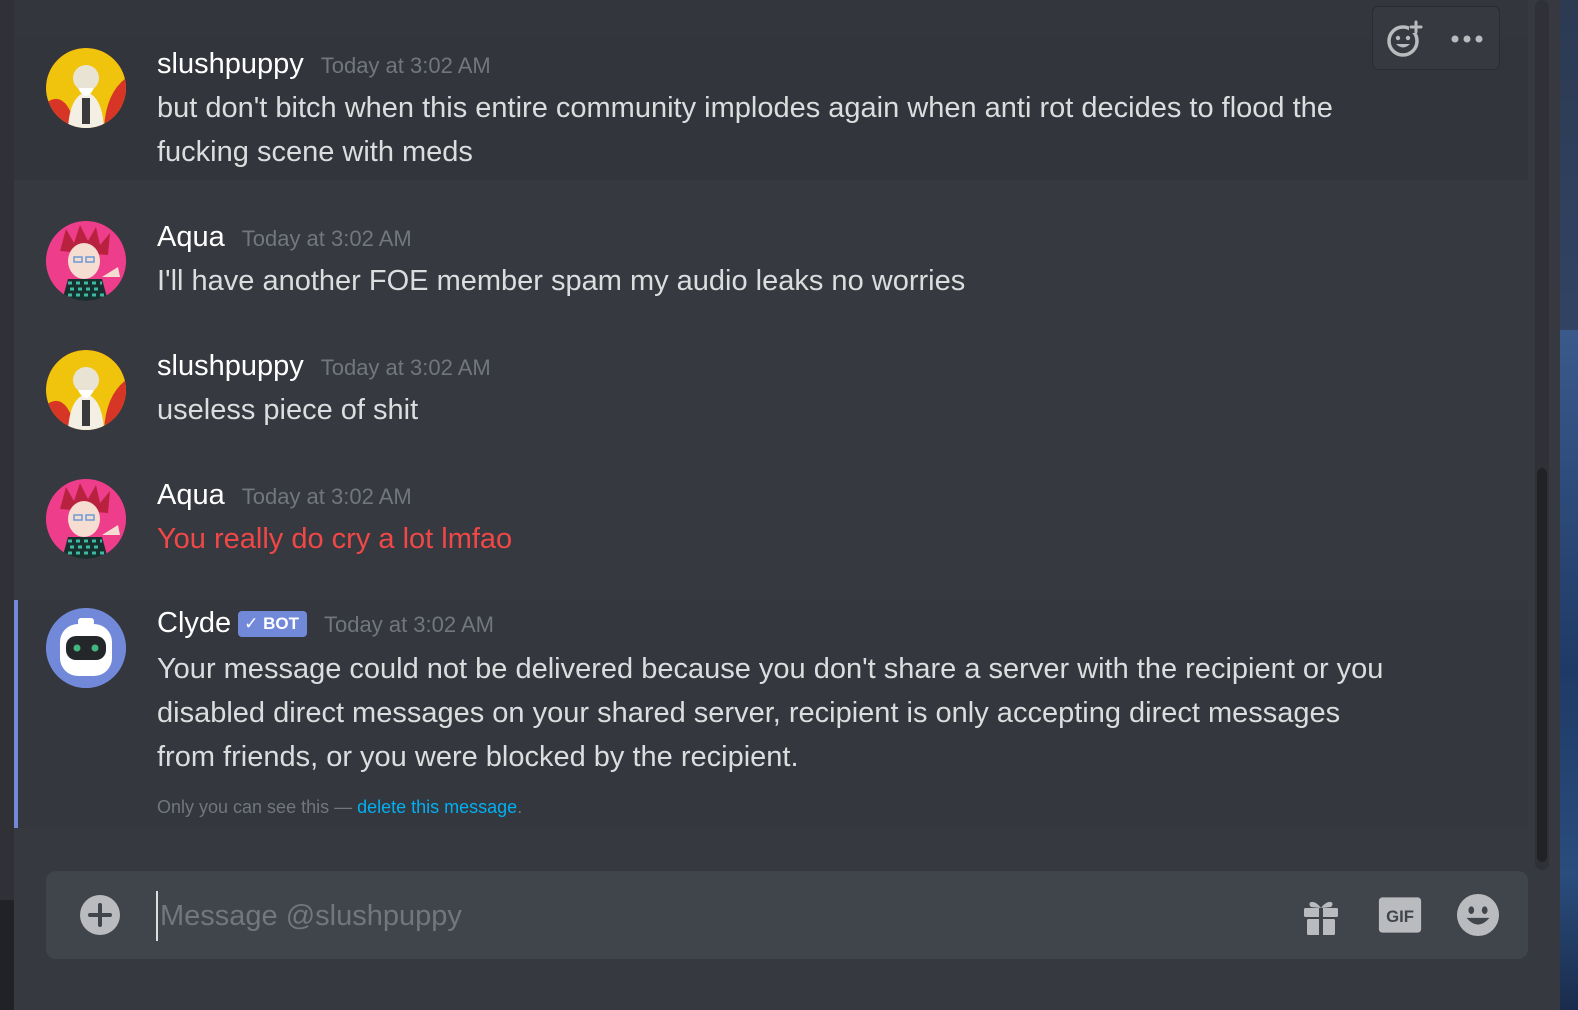  Describe the element at coordinates (1467, 39) in the screenshot. I see `more-options-icon` at that location.